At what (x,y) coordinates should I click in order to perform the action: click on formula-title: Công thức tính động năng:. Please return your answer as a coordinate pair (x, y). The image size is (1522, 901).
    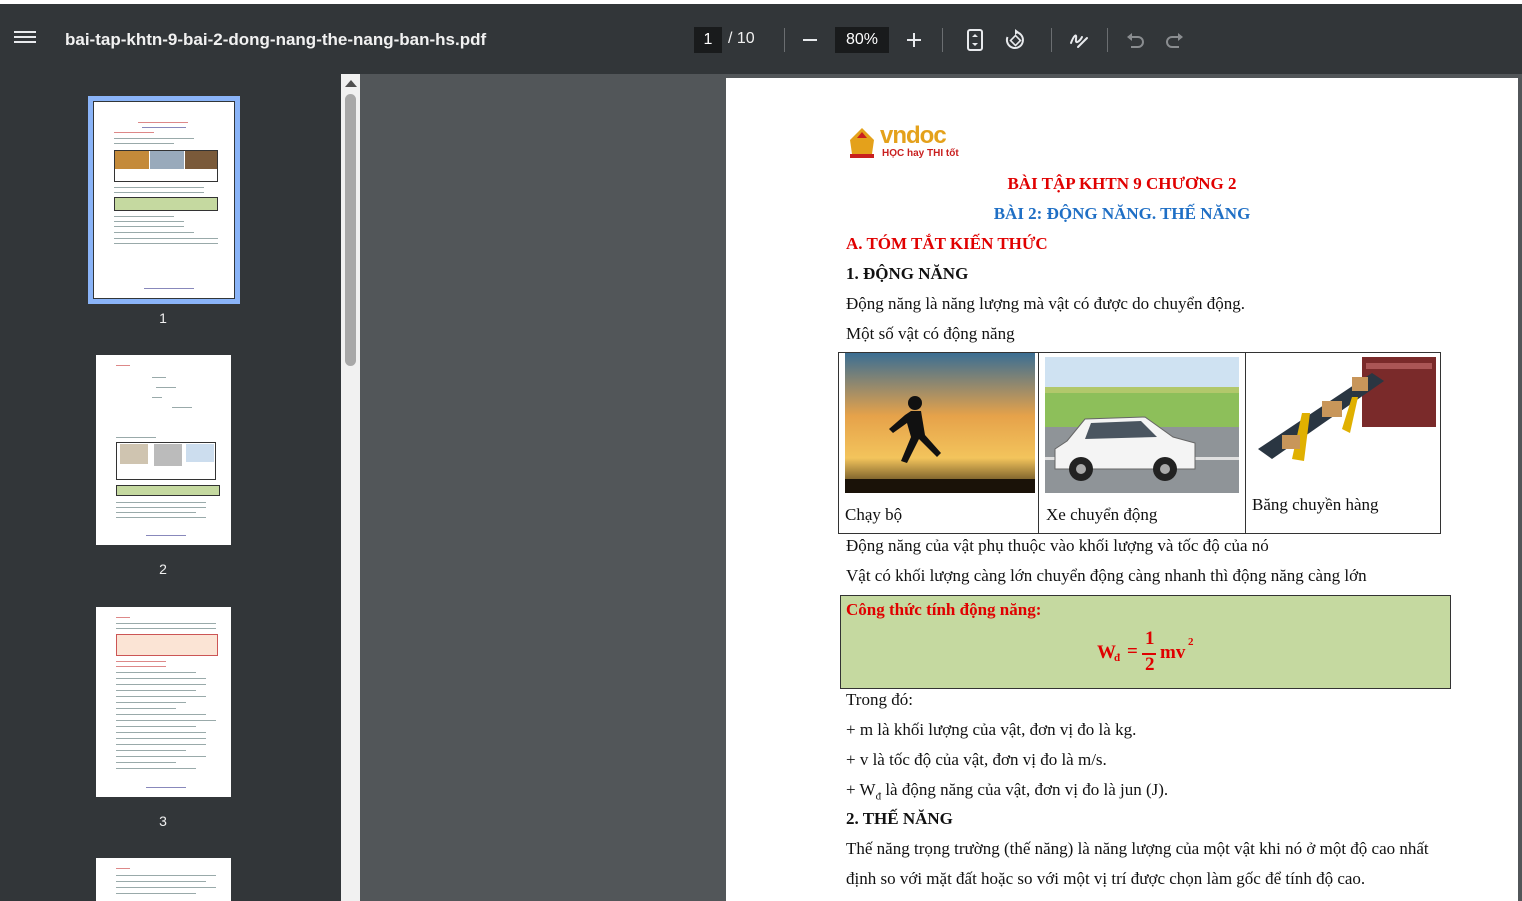
    Looking at the image, I should click on (944, 609).